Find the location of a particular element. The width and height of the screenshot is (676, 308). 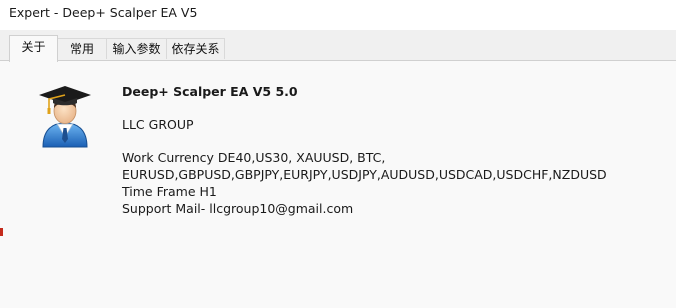

tab-common: 常用 is located at coordinates (82, 48).